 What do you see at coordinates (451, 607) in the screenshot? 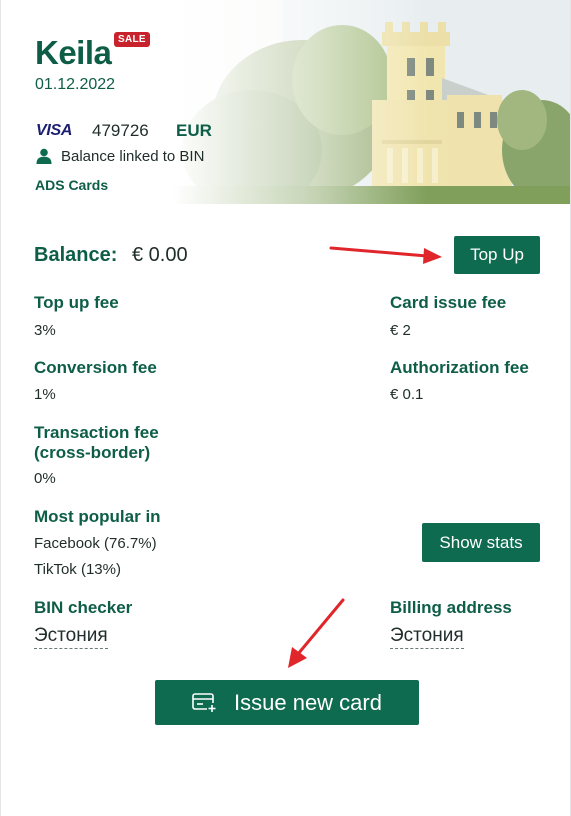
I see `billing-address-label: Billing address` at bounding box center [451, 607].